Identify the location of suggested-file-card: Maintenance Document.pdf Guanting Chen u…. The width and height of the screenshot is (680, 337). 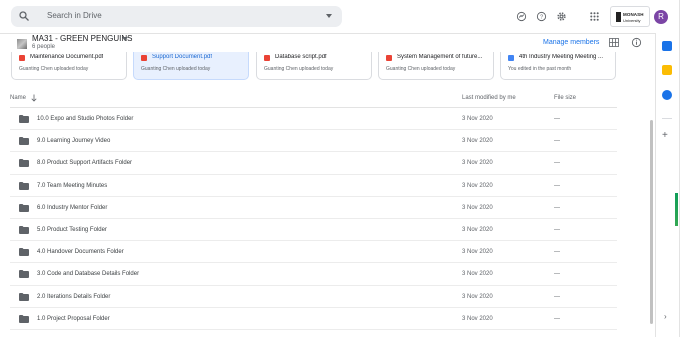
(69, 66).